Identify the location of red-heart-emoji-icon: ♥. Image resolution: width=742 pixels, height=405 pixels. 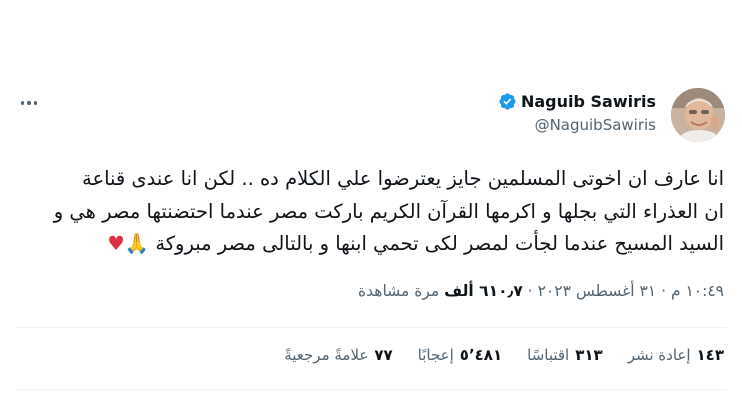
(116, 243).